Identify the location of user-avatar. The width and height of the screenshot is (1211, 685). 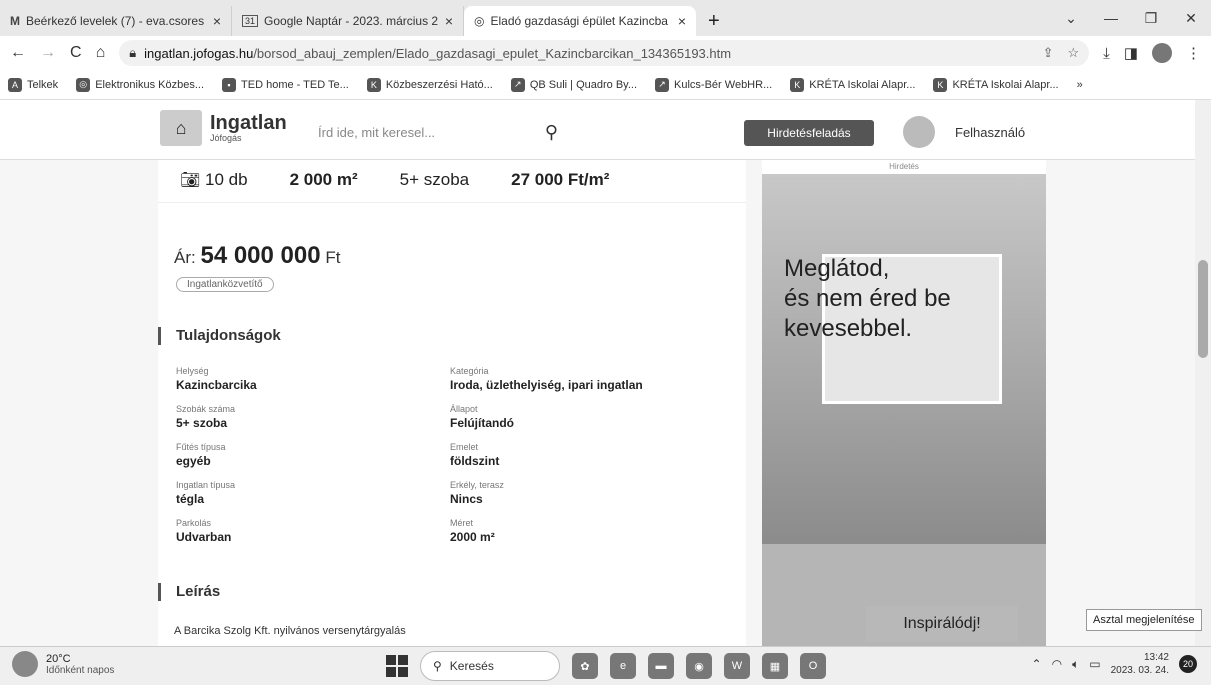
(919, 132).